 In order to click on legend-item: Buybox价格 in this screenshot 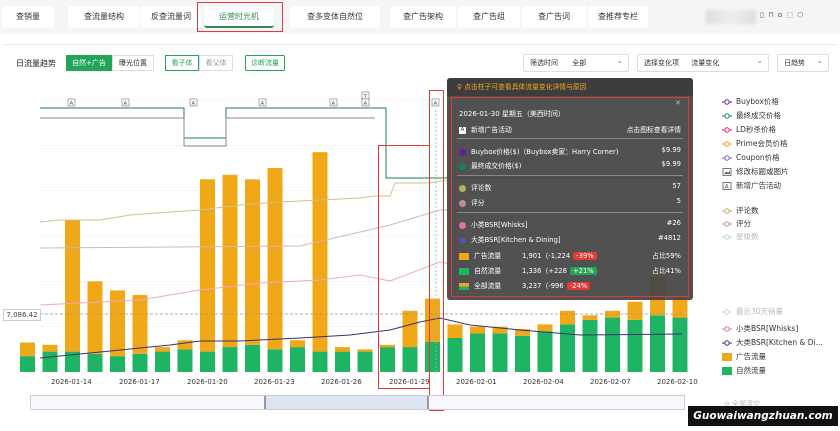, I will do `click(750, 101)`.